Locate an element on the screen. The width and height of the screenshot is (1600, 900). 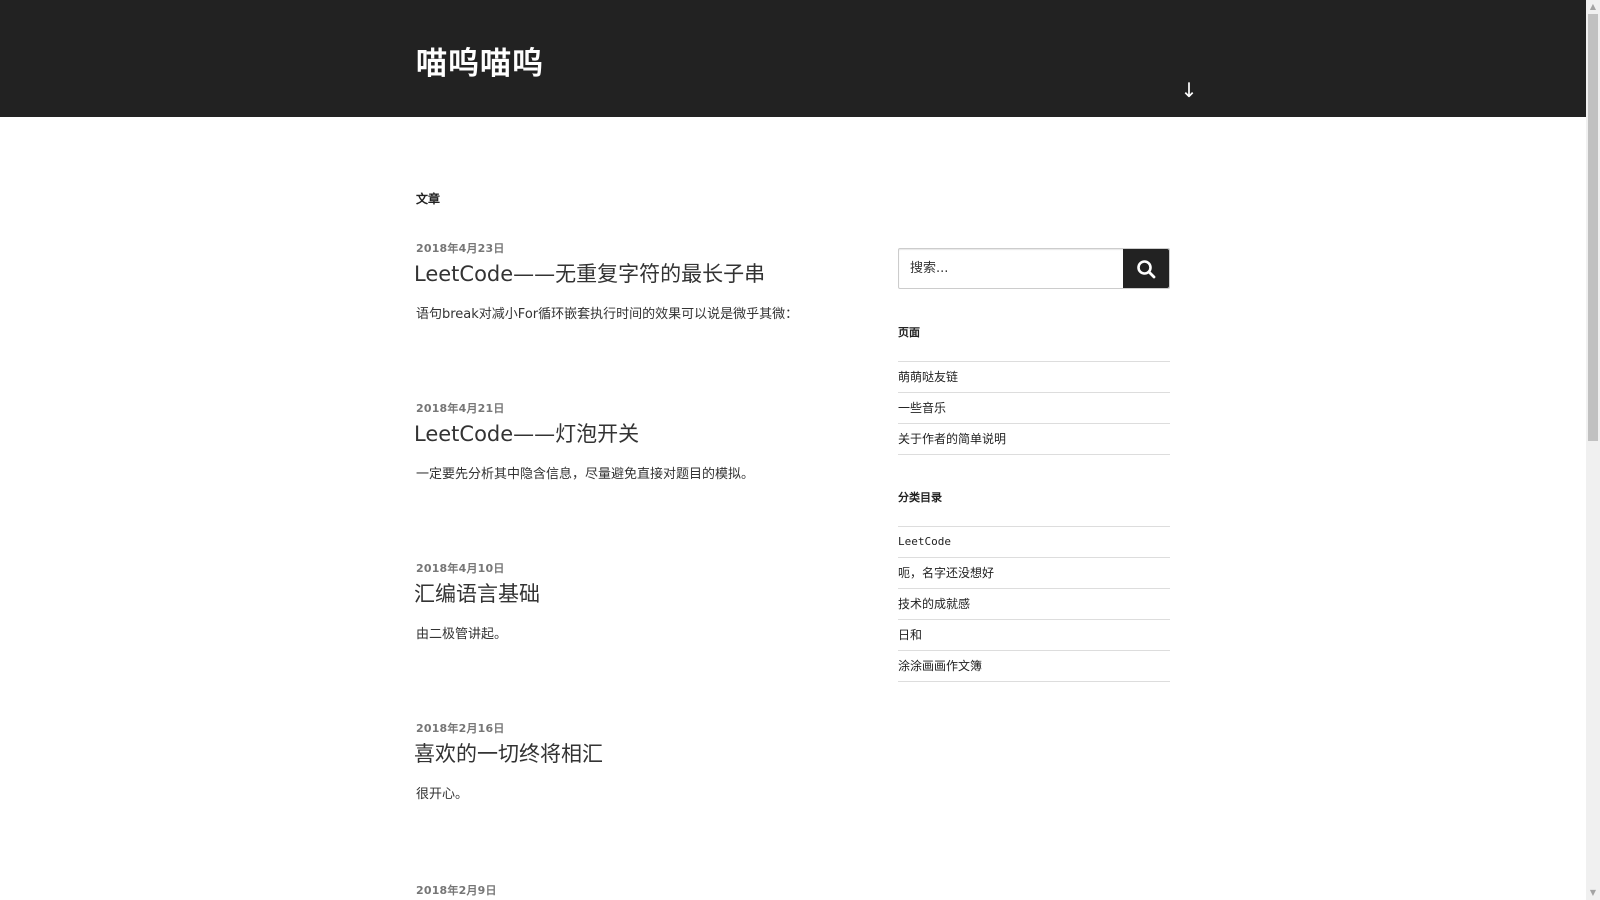
category-link: 涂涂画画作文簿 is located at coordinates (1034, 666).